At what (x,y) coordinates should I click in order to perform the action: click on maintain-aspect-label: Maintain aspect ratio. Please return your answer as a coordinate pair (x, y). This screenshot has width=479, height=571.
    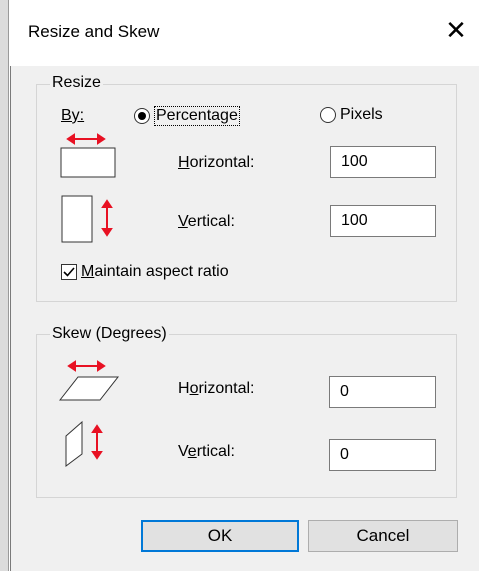
    Looking at the image, I should click on (155, 272).